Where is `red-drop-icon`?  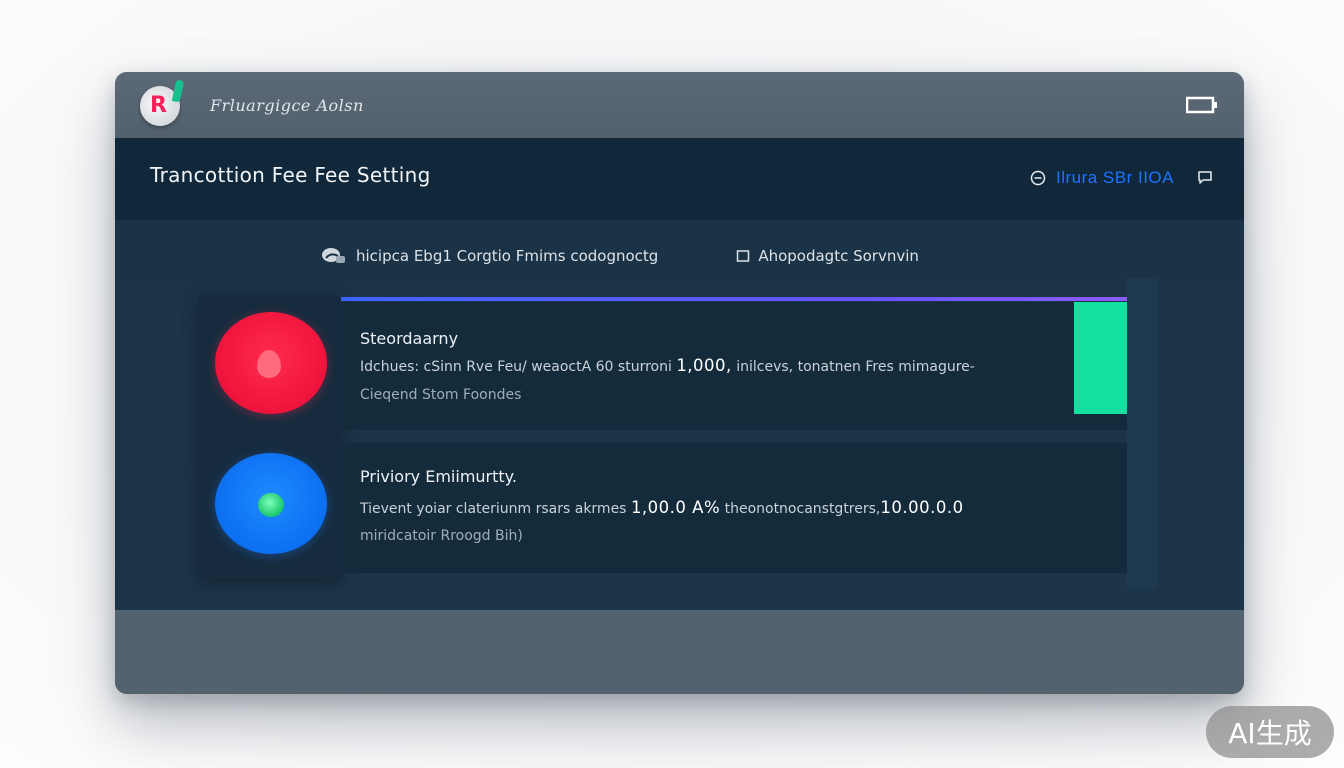 red-drop-icon is located at coordinates (271, 363).